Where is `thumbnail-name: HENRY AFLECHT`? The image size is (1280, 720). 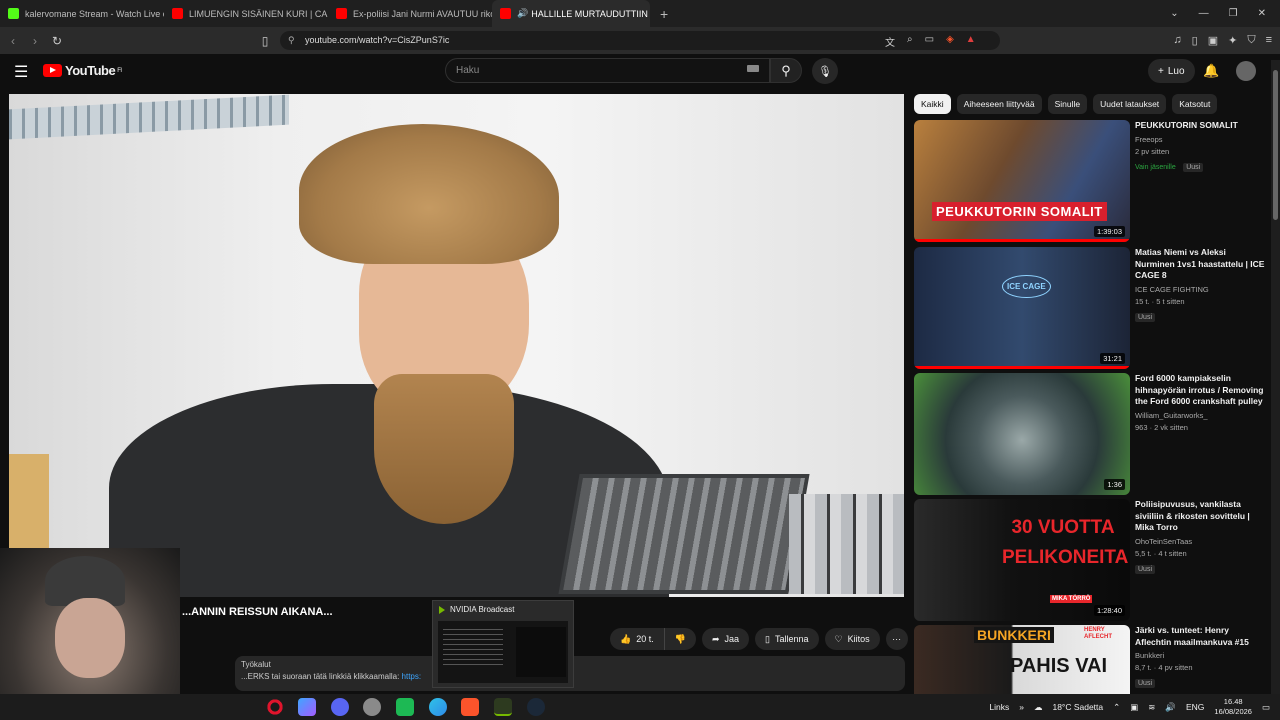 thumbnail-name: HENRY AFLECHT is located at coordinates (1098, 633).